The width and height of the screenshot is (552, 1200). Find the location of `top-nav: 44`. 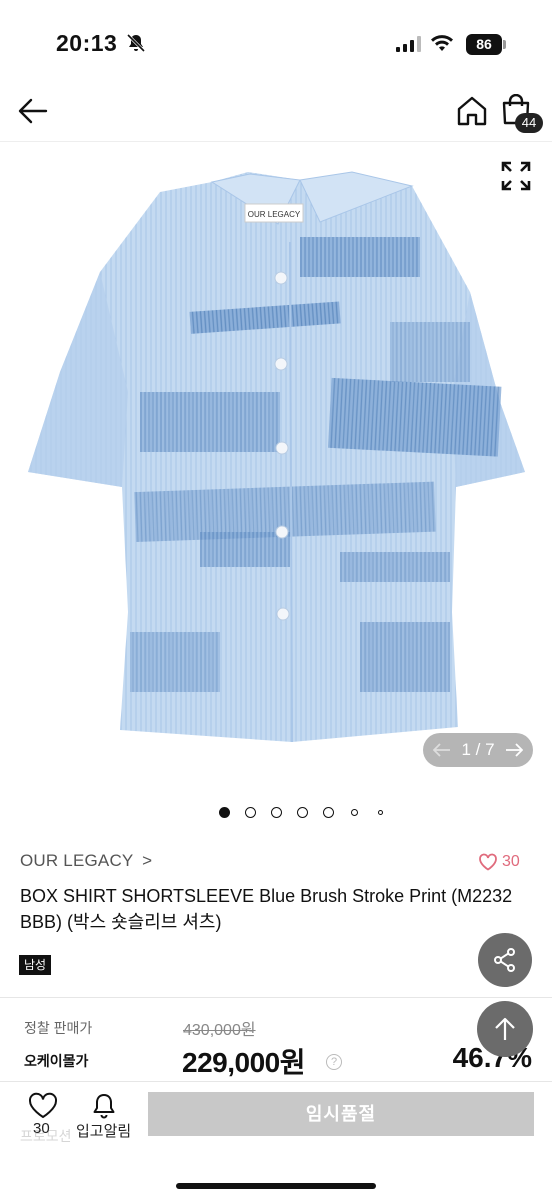

top-nav: 44 is located at coordinates (276, 111).